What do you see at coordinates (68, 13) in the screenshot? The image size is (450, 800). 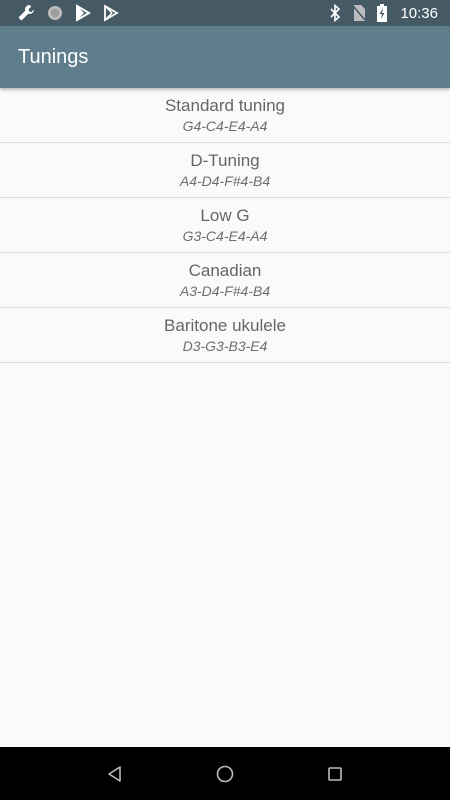 I see `status-left-icons` at bounding box center [68, 13].